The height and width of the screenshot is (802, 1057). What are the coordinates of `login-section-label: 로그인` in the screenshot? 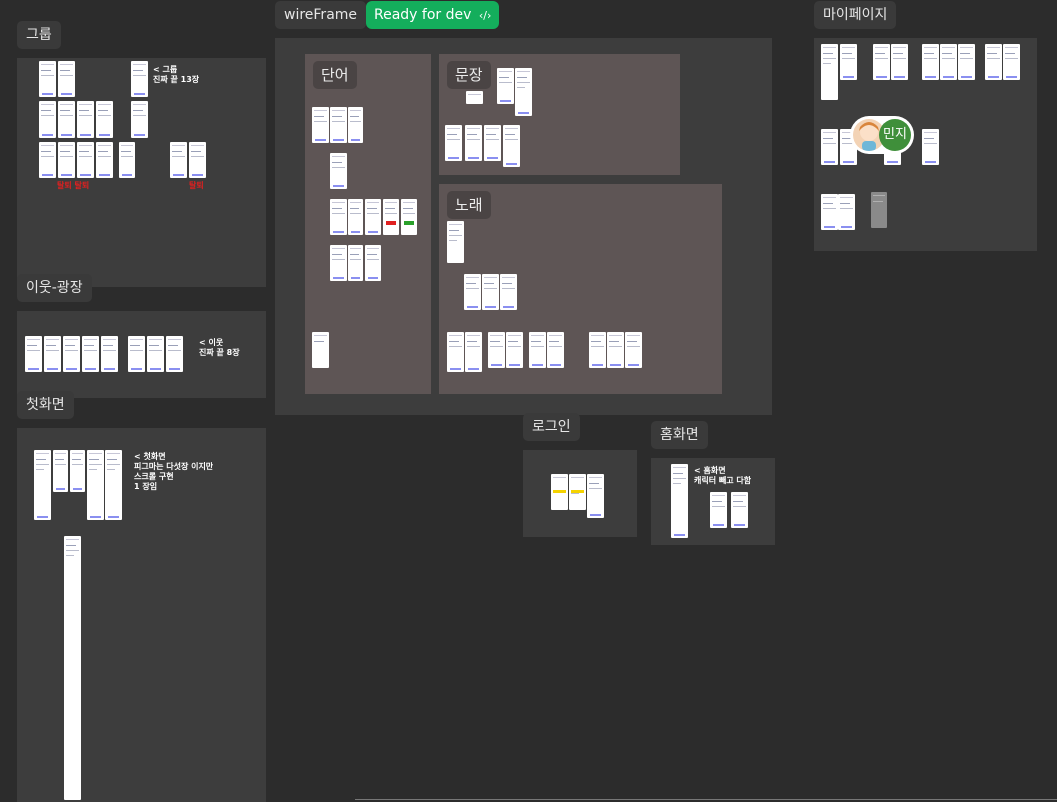 It's located at (551, 427).